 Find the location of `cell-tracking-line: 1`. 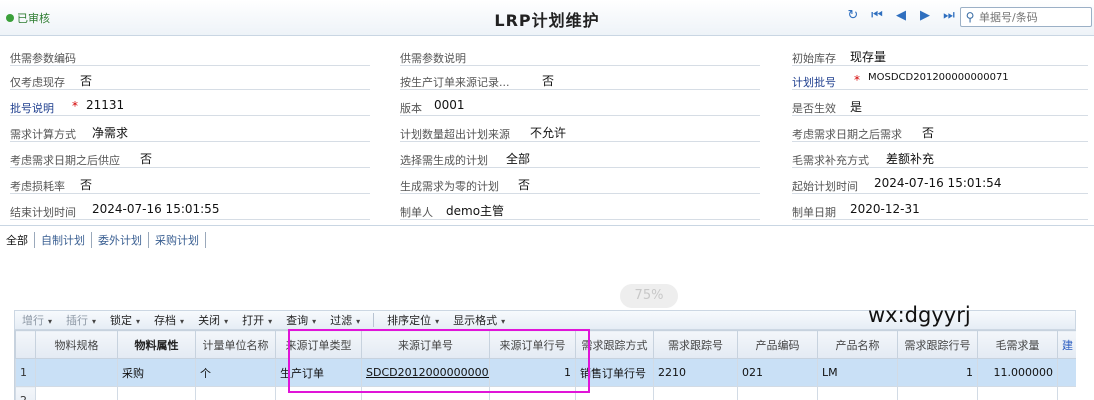

cell-tracking-line: 1 is located at coordinates (937, 372).